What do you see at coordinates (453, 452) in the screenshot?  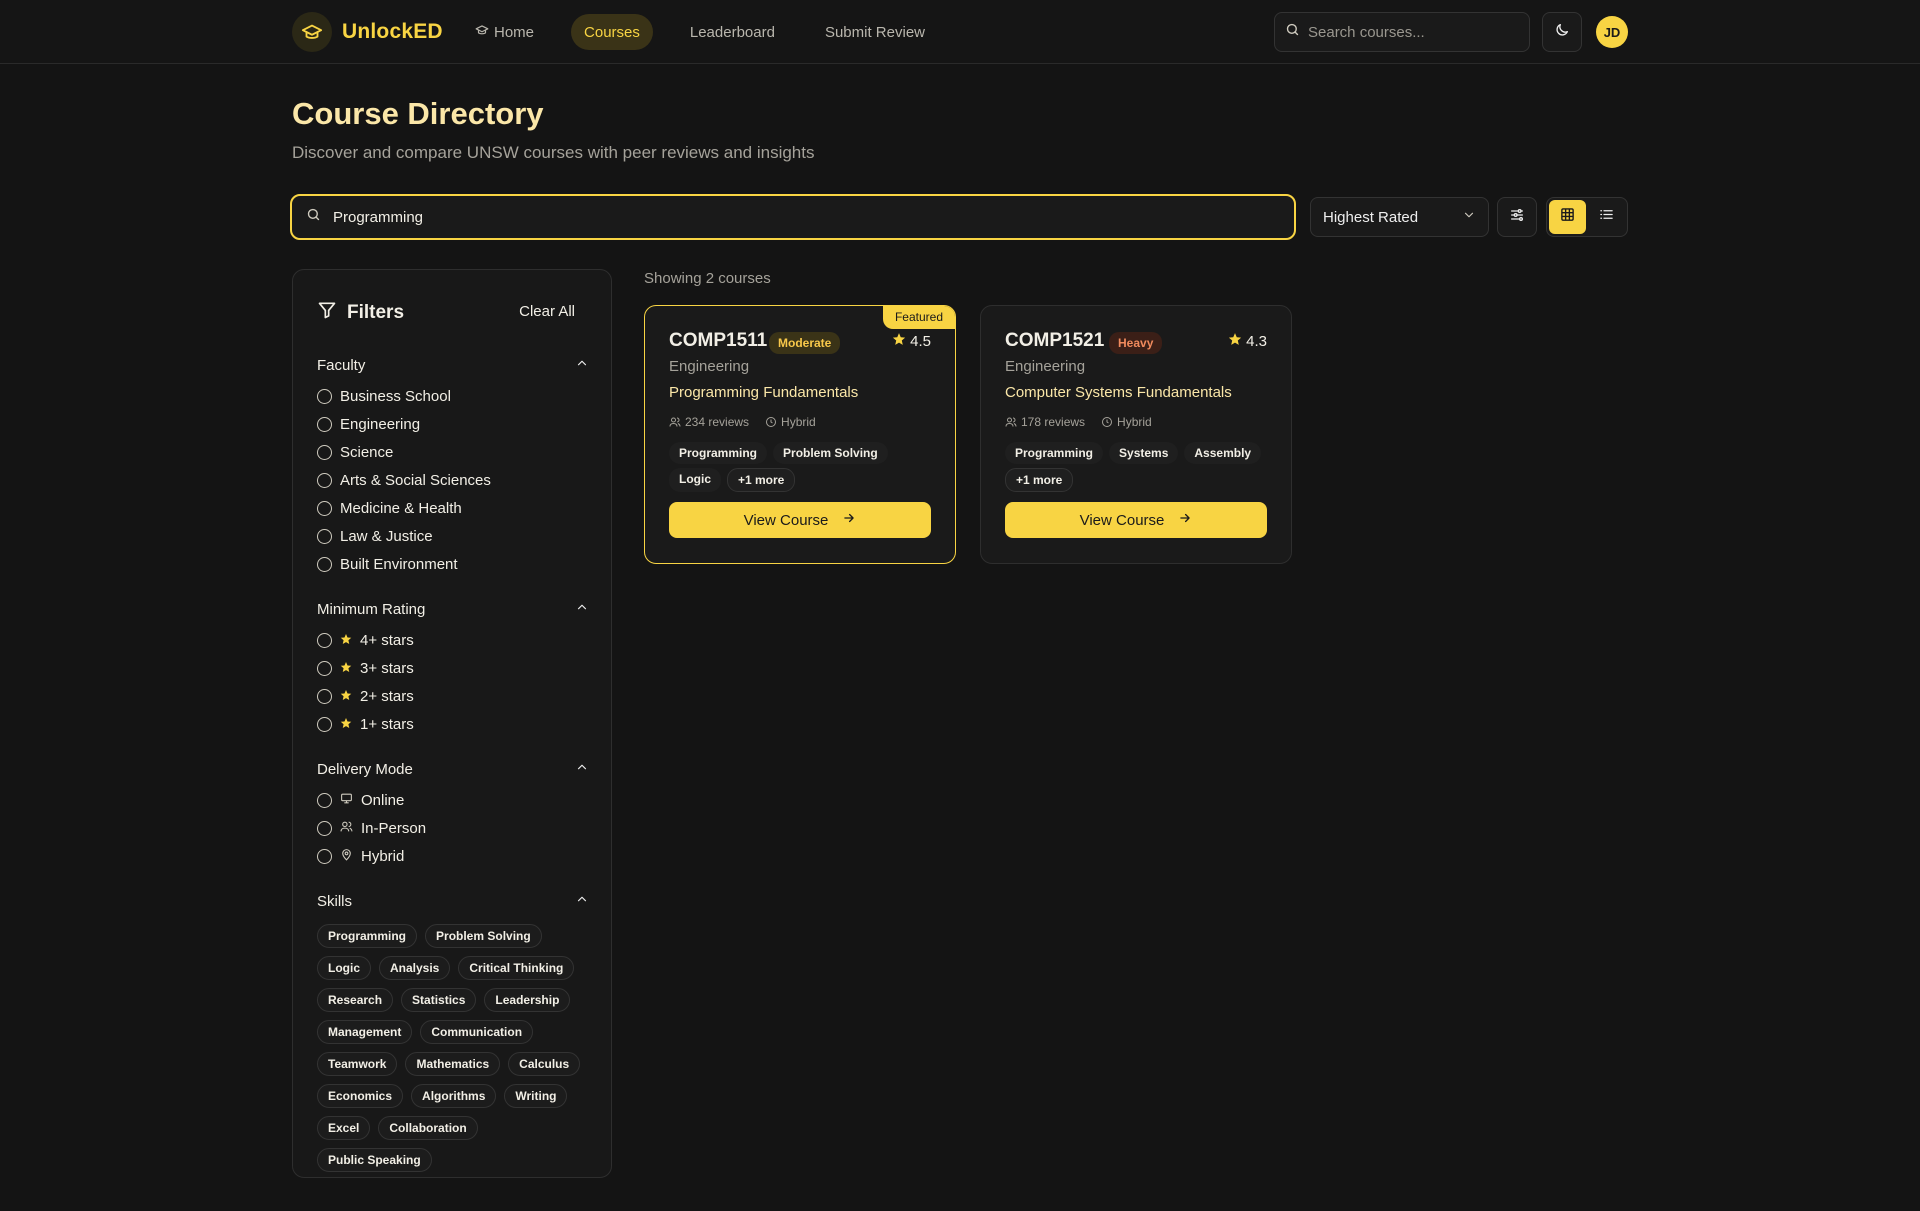 I see `faculty-option: Science` at bounding box center [453, 452].